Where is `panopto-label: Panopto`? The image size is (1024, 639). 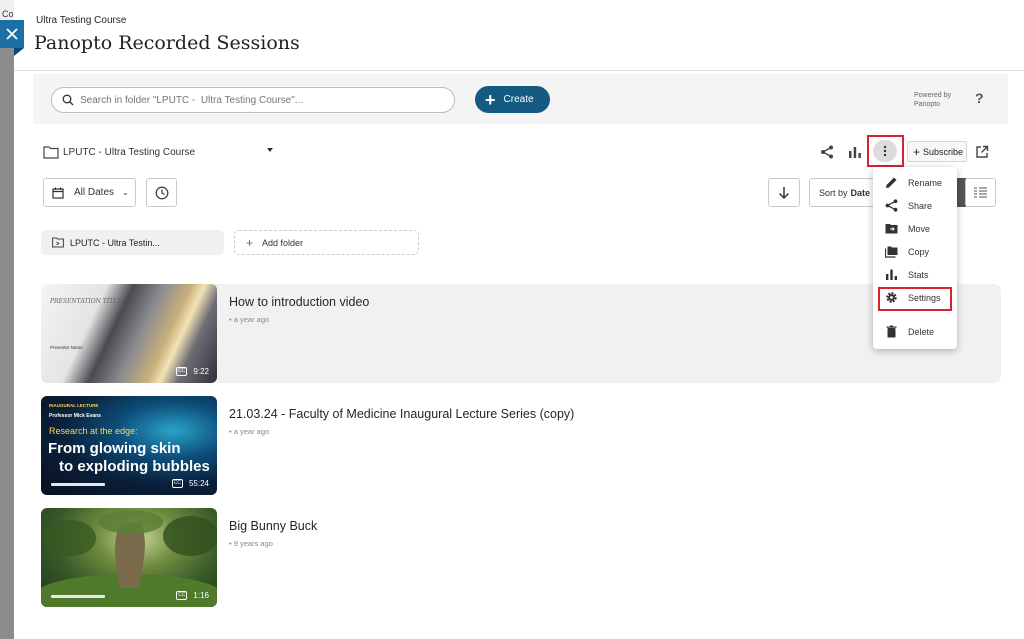 panopto-label: Panopto is located at coordinates (927, 104).